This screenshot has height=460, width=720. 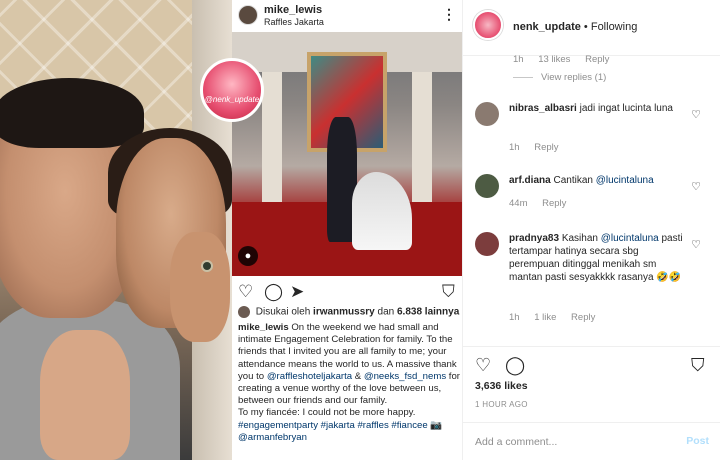 What do you see at coordinates (697, 441) in the screenshot?
I see `post-comment-button: Post` at bounding box center [697, 441].